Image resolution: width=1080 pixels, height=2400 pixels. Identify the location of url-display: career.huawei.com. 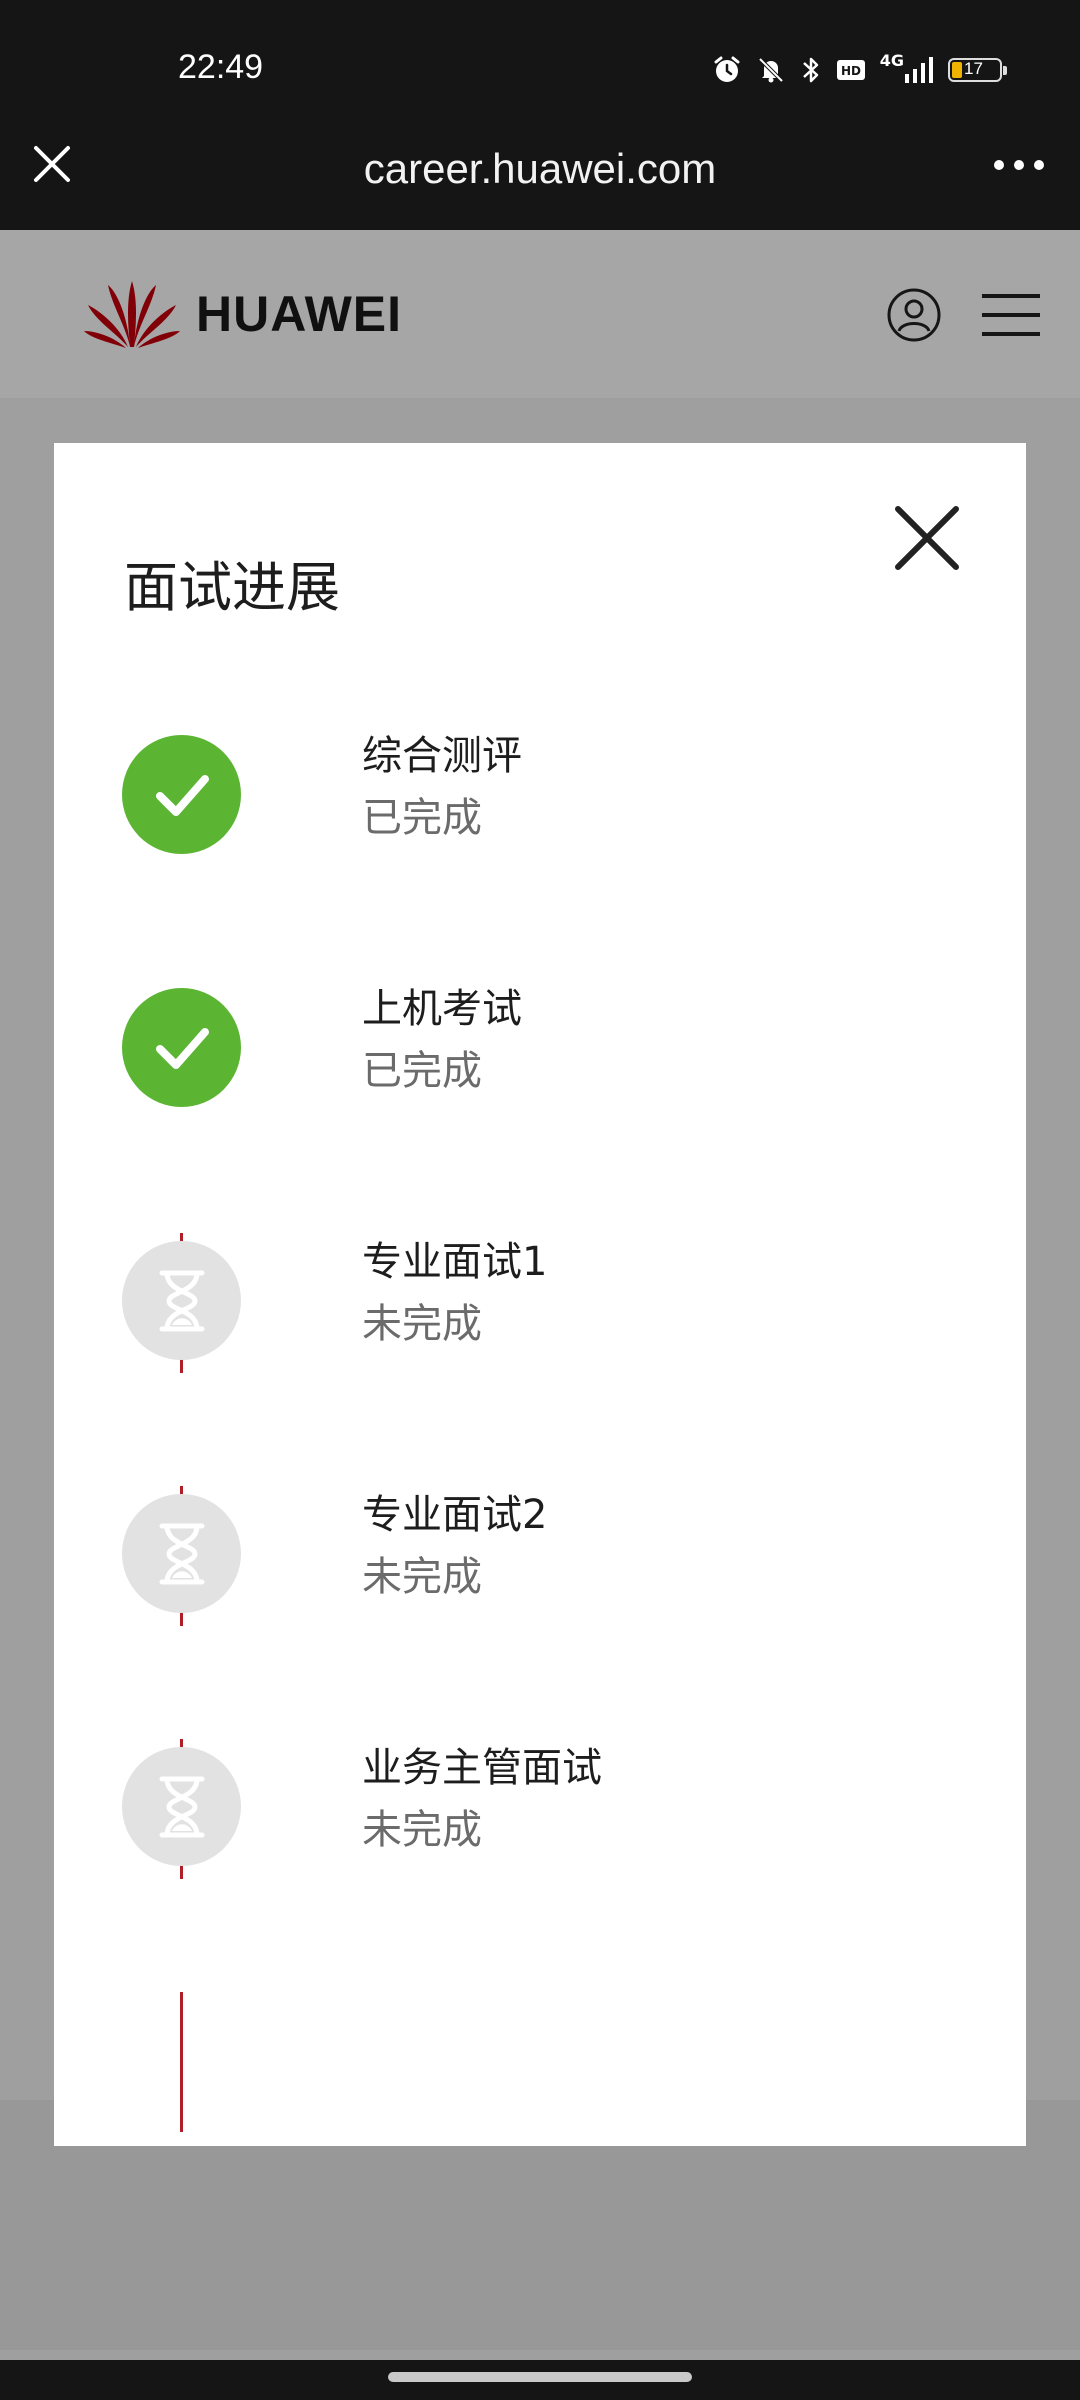
(540, 169).